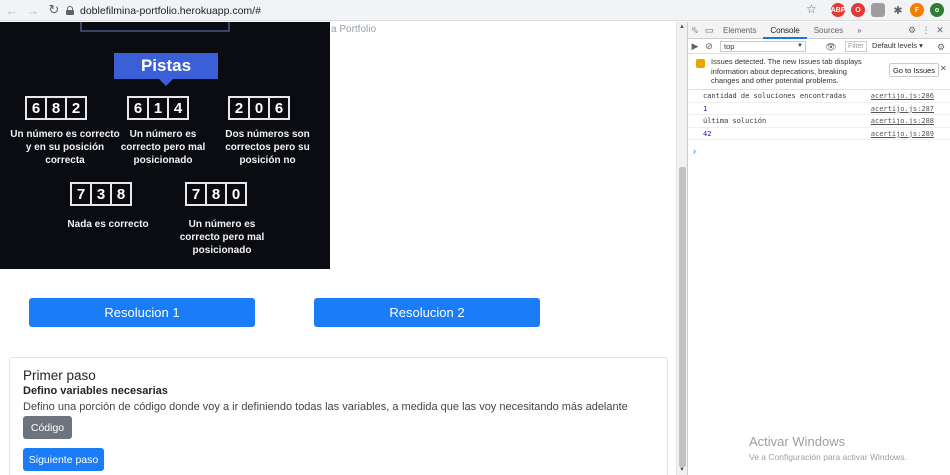 This screenshot has height=475, width=950. I want to click on console-log-row: última solución acertijo.js:288, so click(819, 121).